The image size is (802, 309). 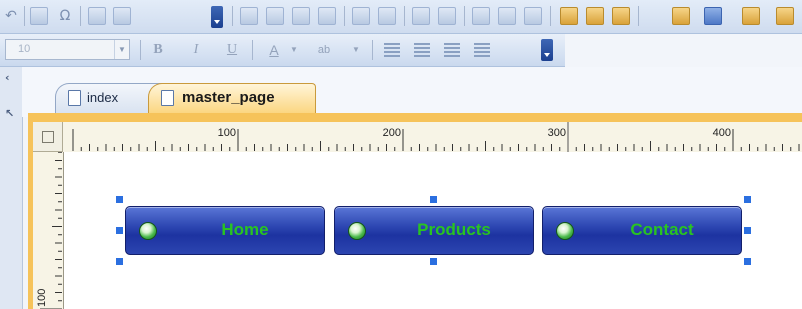 I want to click on row-height-icon, so click(x=421, y=16).